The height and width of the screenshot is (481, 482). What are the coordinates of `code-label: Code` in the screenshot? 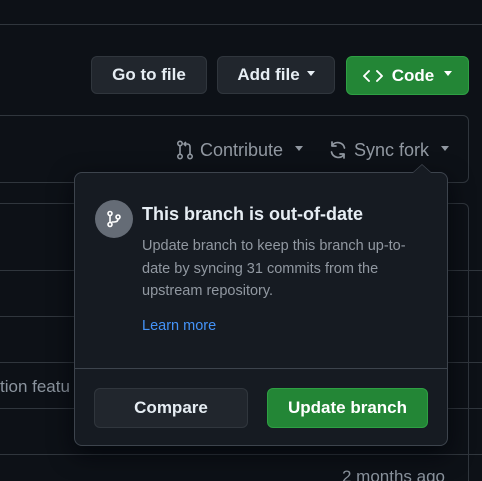 It's located at (413, 75).